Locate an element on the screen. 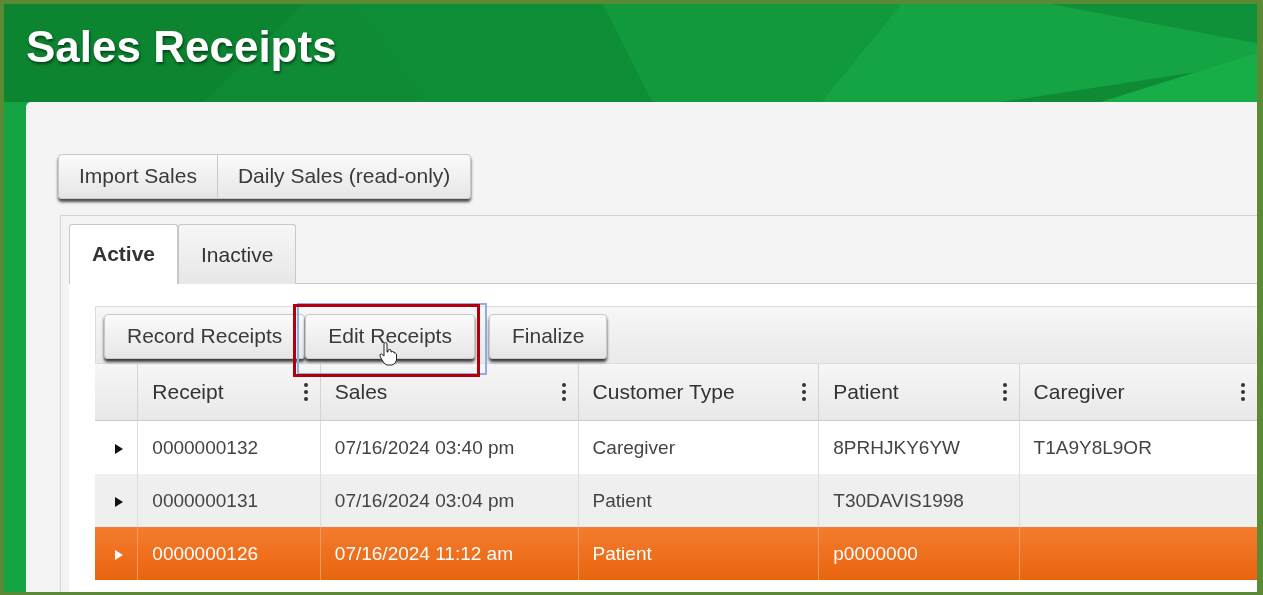 This screenshot has width=1263, height=595. tab: Inactive is located at coordinates (237, 254).